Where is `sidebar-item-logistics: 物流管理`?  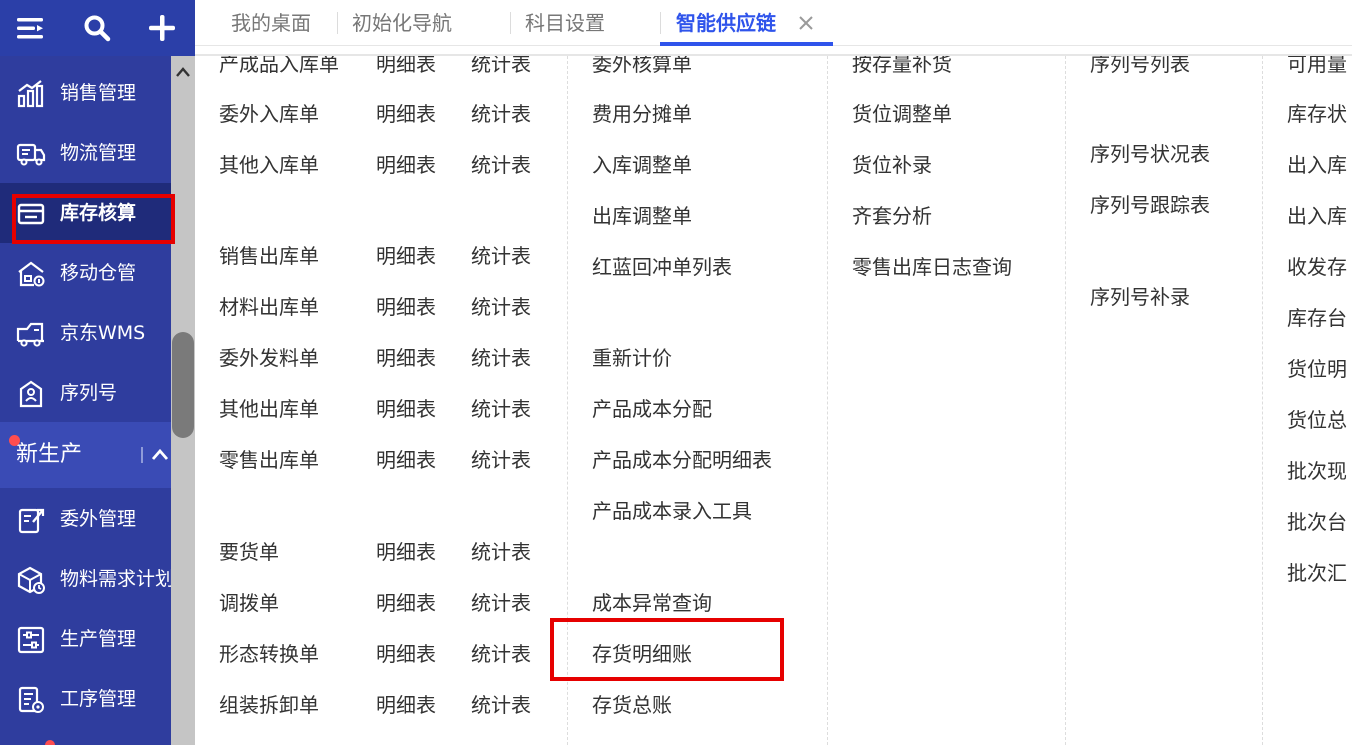
sidebar-item-logistics: 物流管理 is located at coordinates (85, 153).